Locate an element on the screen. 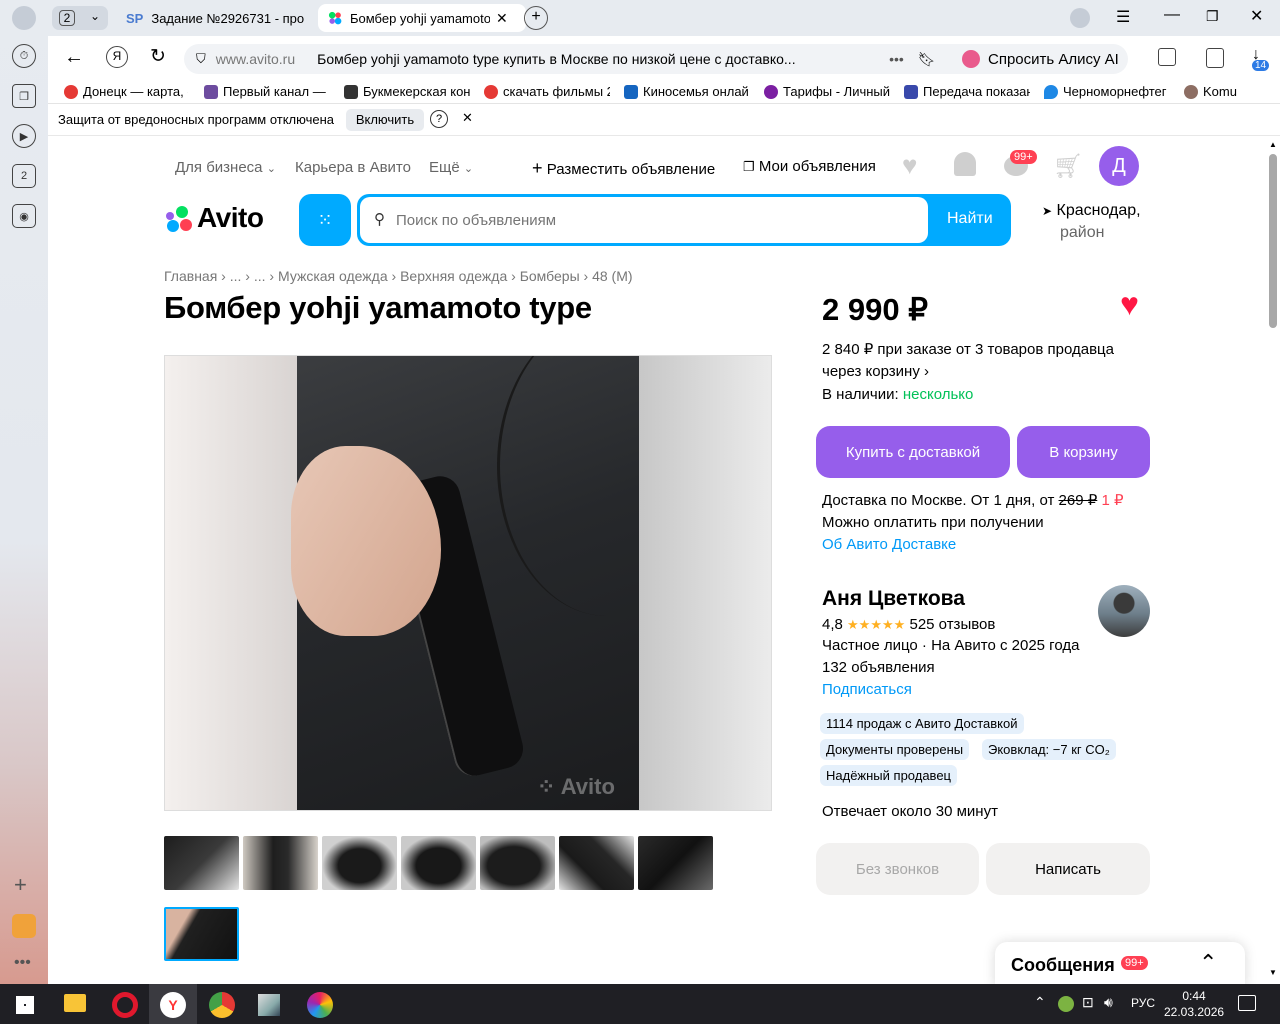  avito-logo: Avito is located at coordinates (214, 218).